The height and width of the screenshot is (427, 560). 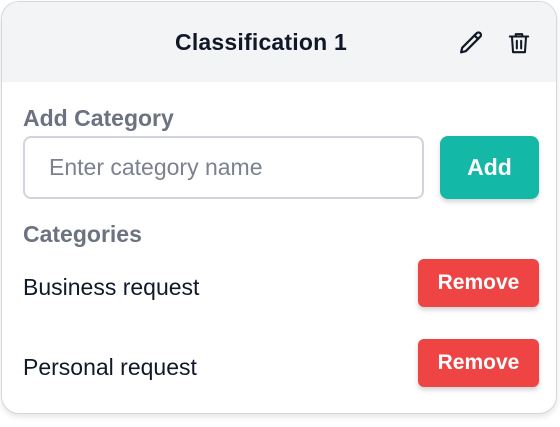 What do you see at coordinates (489, 167) in the screenshot?
I see `add-button: Add` at bounding box center [489, 167].